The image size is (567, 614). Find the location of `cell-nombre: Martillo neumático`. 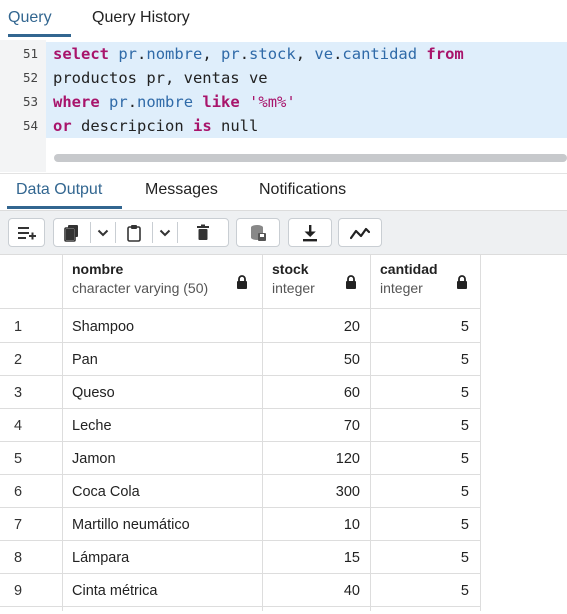

cell-nombre: Martillo neumático is located at coordinates (131, 525).